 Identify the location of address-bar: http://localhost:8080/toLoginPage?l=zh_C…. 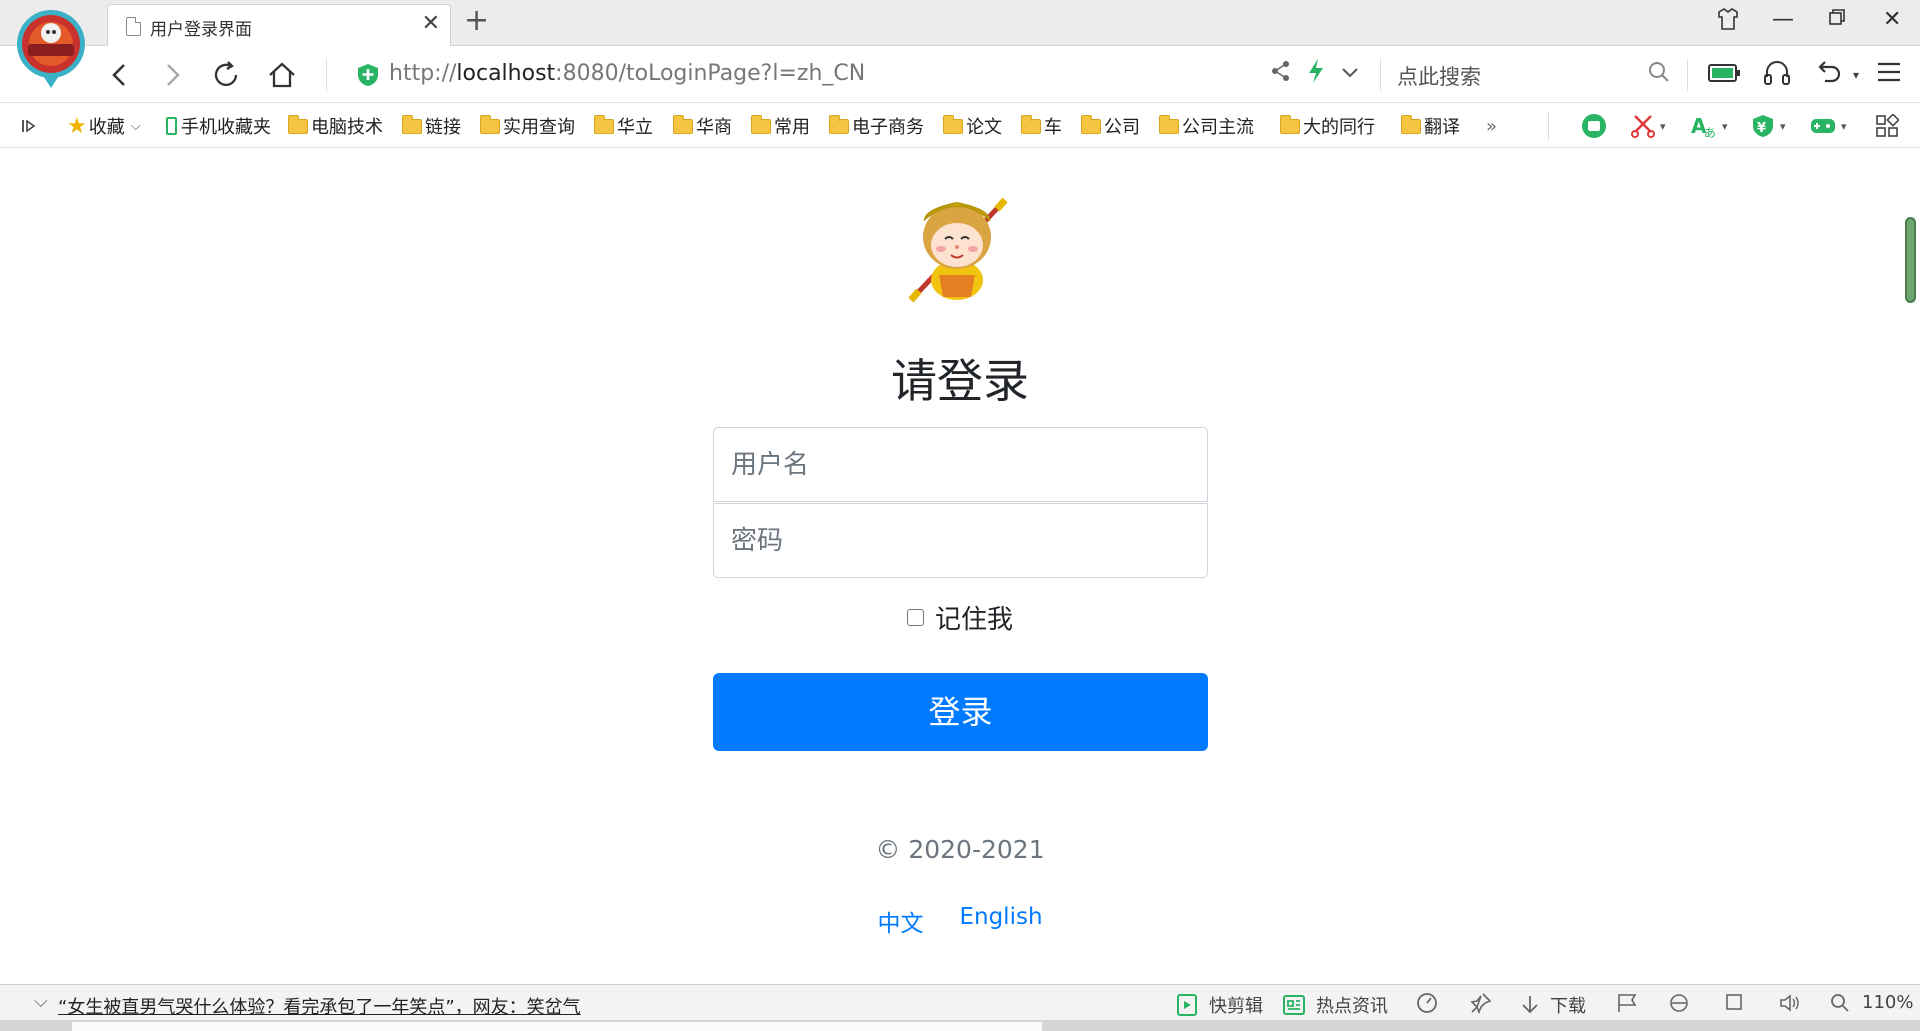
(627, 73).